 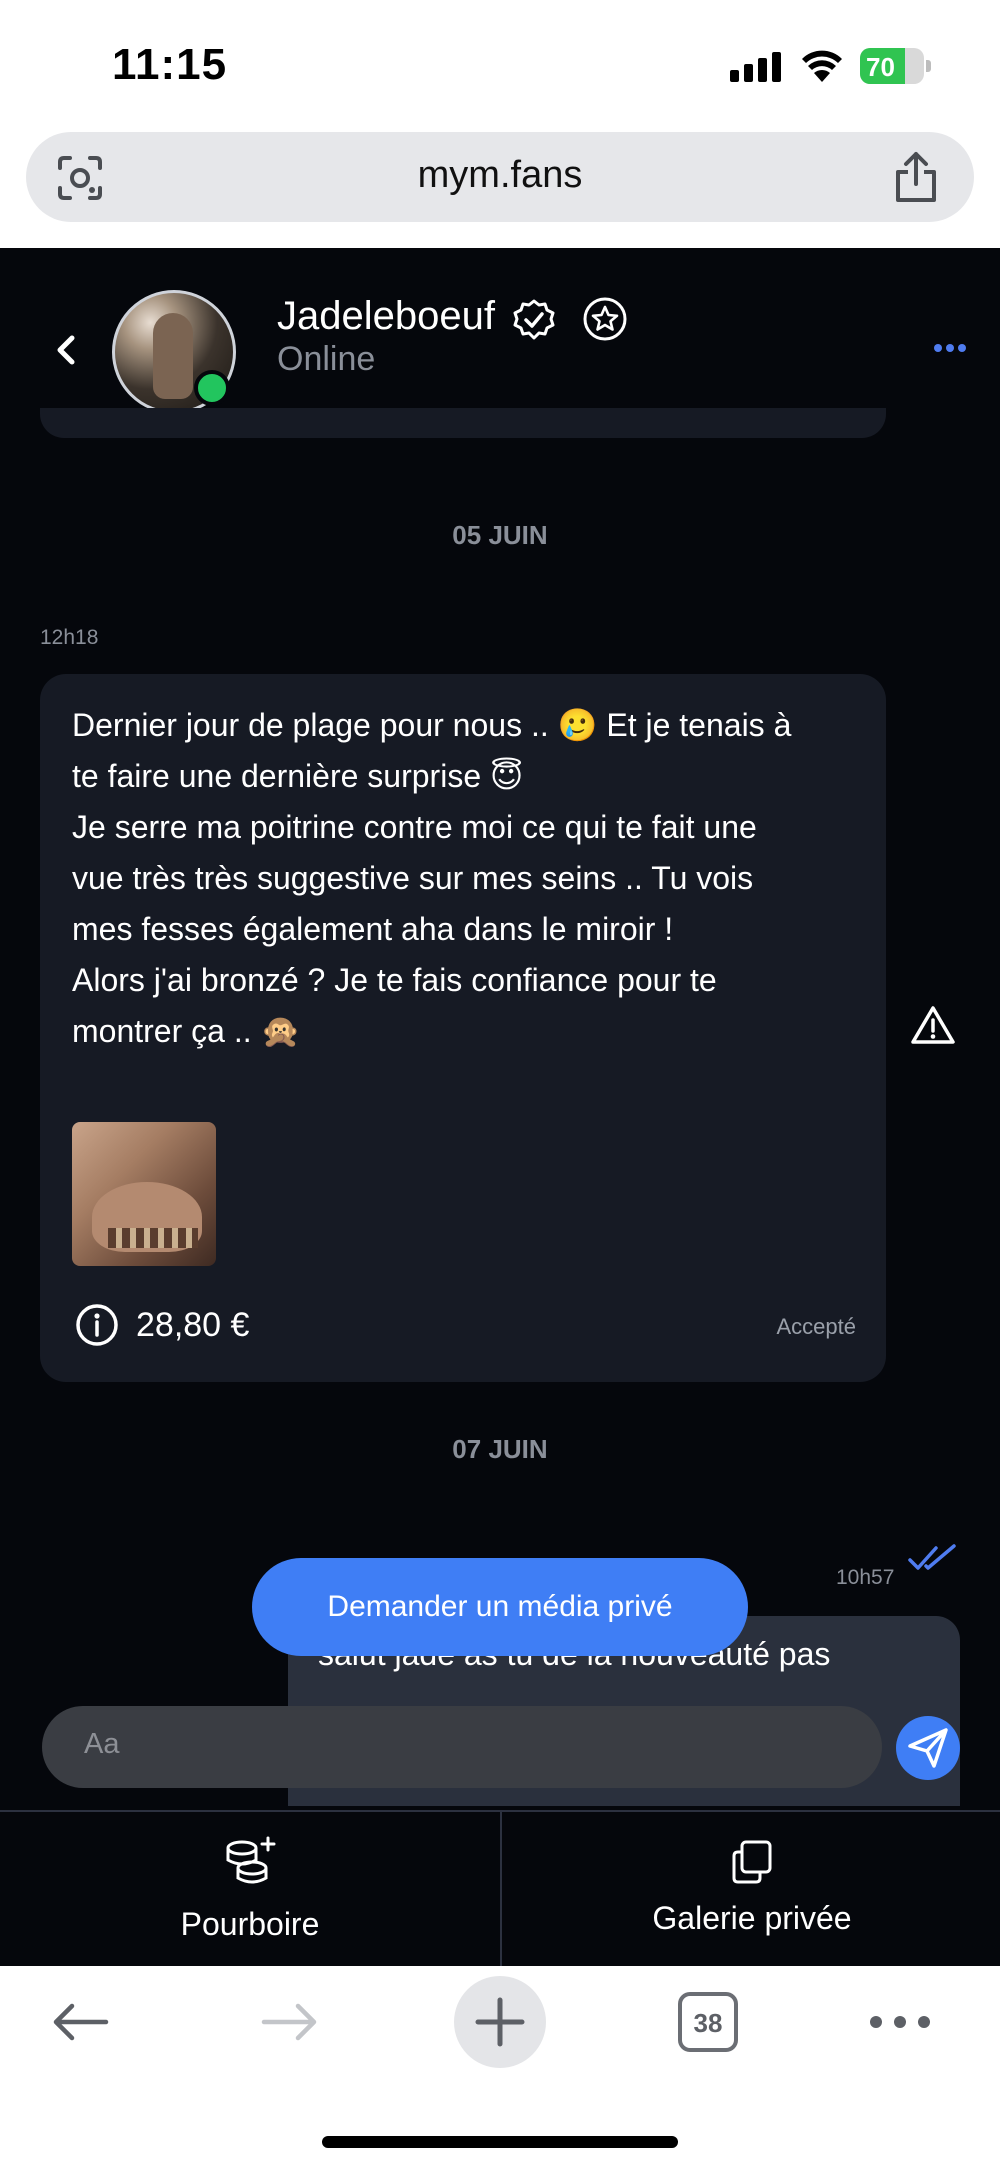 I want to click on online-indicator, so click(x=212, y=388).